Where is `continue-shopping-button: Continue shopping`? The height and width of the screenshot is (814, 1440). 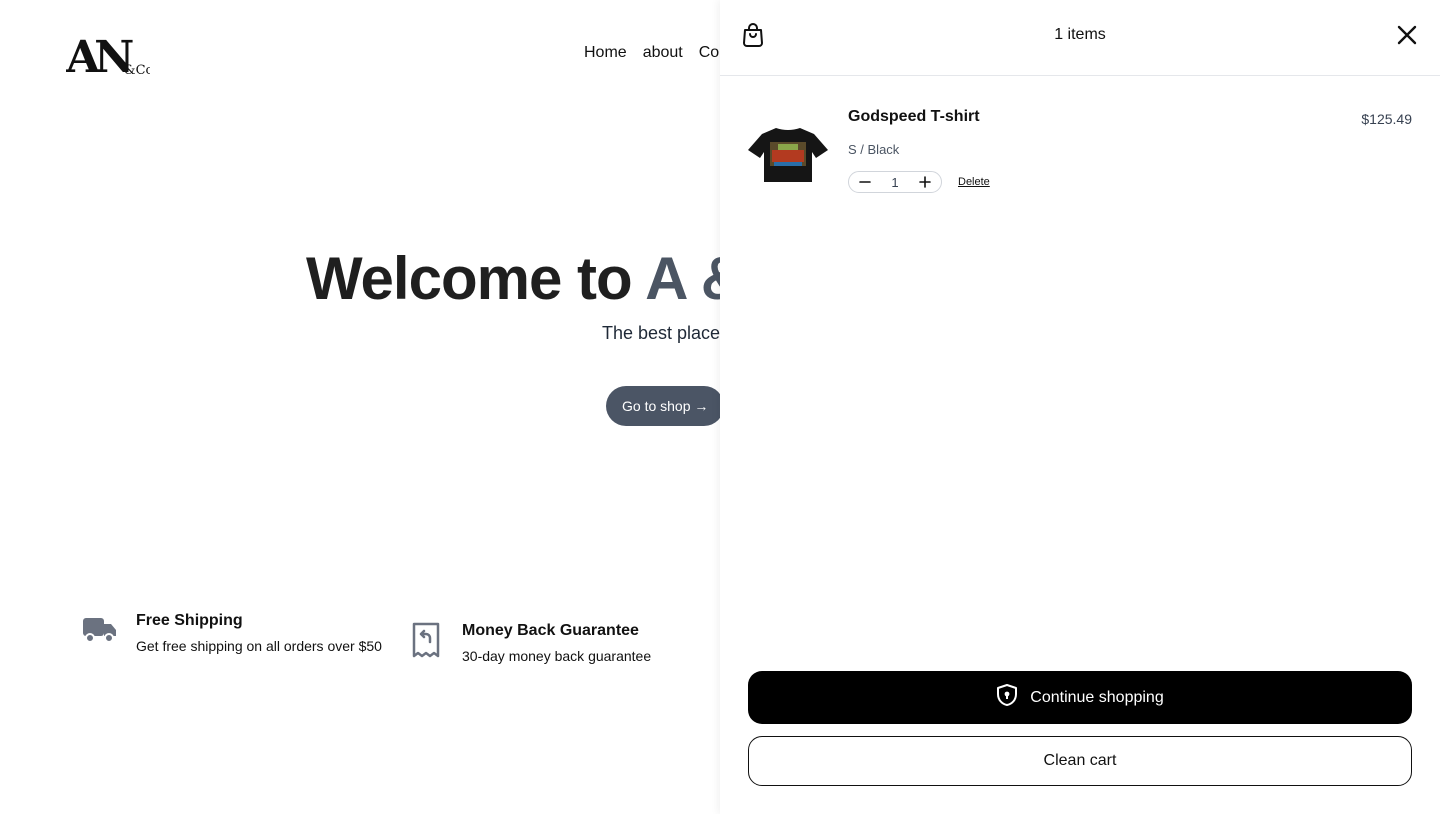 continue-shopping-button: Continue shopping is located at coordinates (1080, 697).